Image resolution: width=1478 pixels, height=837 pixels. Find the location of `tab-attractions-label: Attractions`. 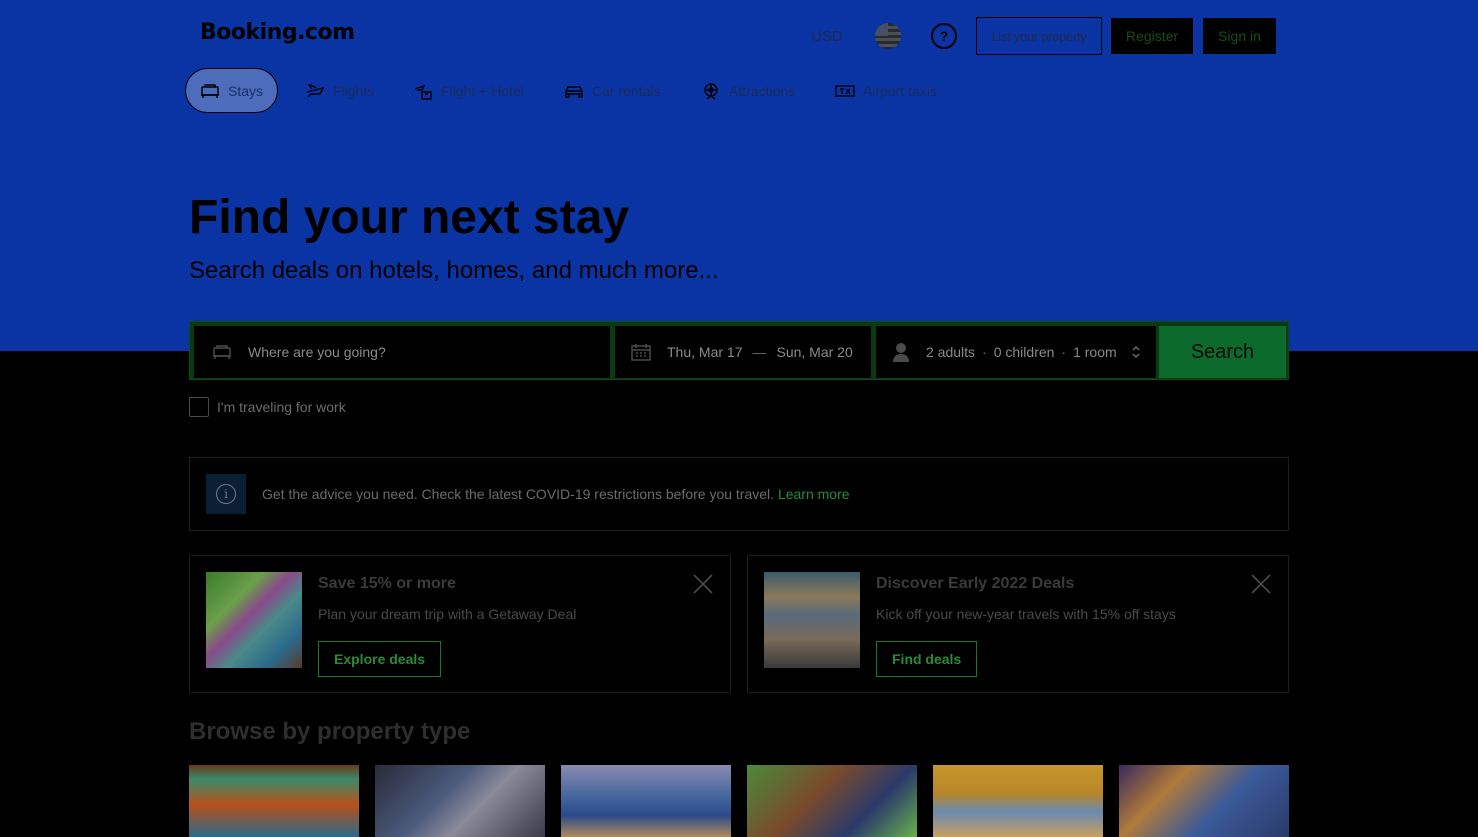

tab-attractions-label: Attractions is located at coordinates (762, 90).